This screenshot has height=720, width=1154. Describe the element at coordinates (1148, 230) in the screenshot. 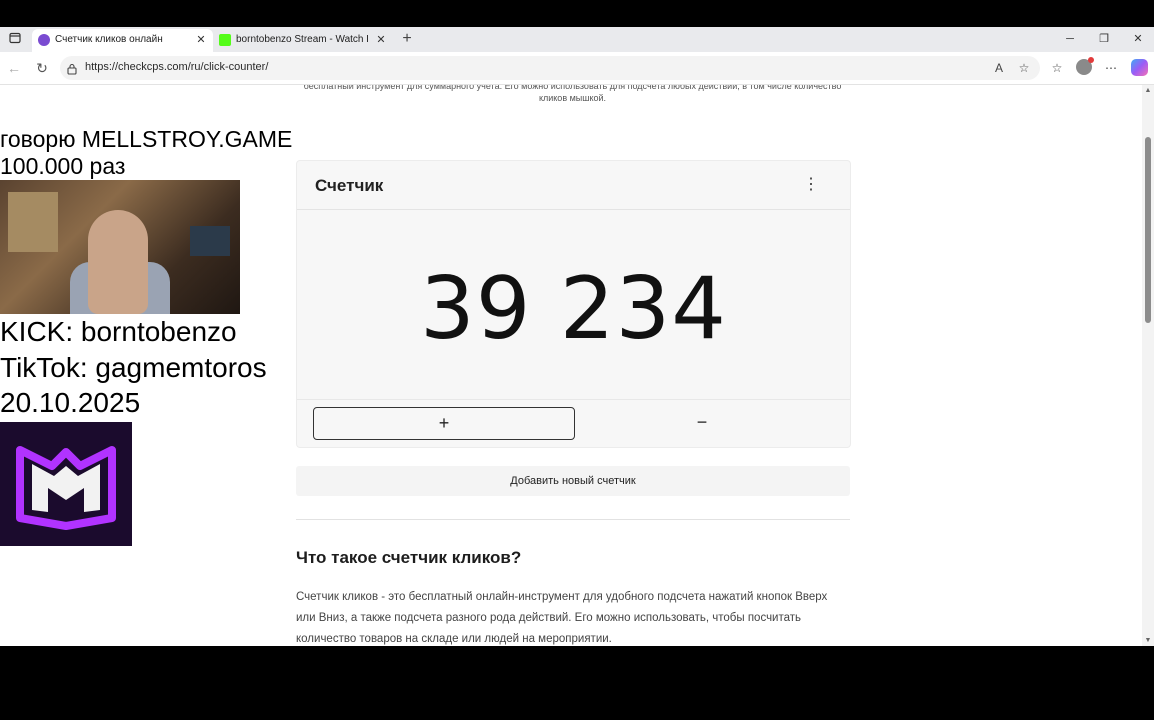

I see `scrollbar-thumb` at that location.